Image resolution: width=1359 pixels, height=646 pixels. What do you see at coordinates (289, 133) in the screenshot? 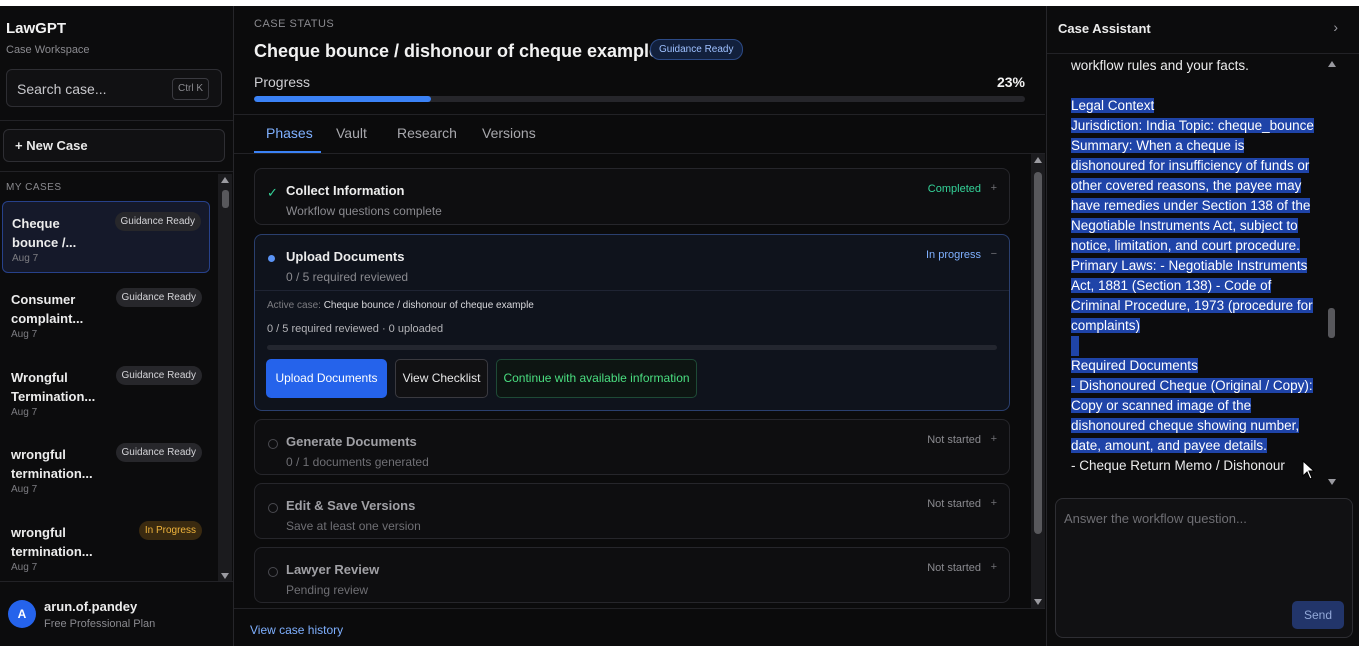
I see `tab-phases: Phases` at bounding box center [289, 133].